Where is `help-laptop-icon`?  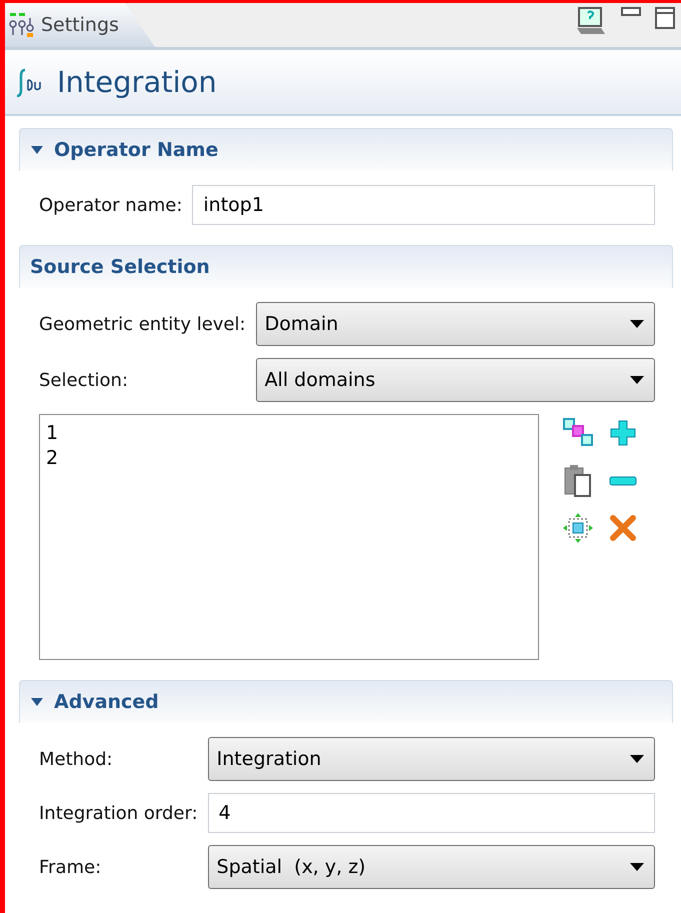 help-laptop-icon is located at coordinates (591, 22).